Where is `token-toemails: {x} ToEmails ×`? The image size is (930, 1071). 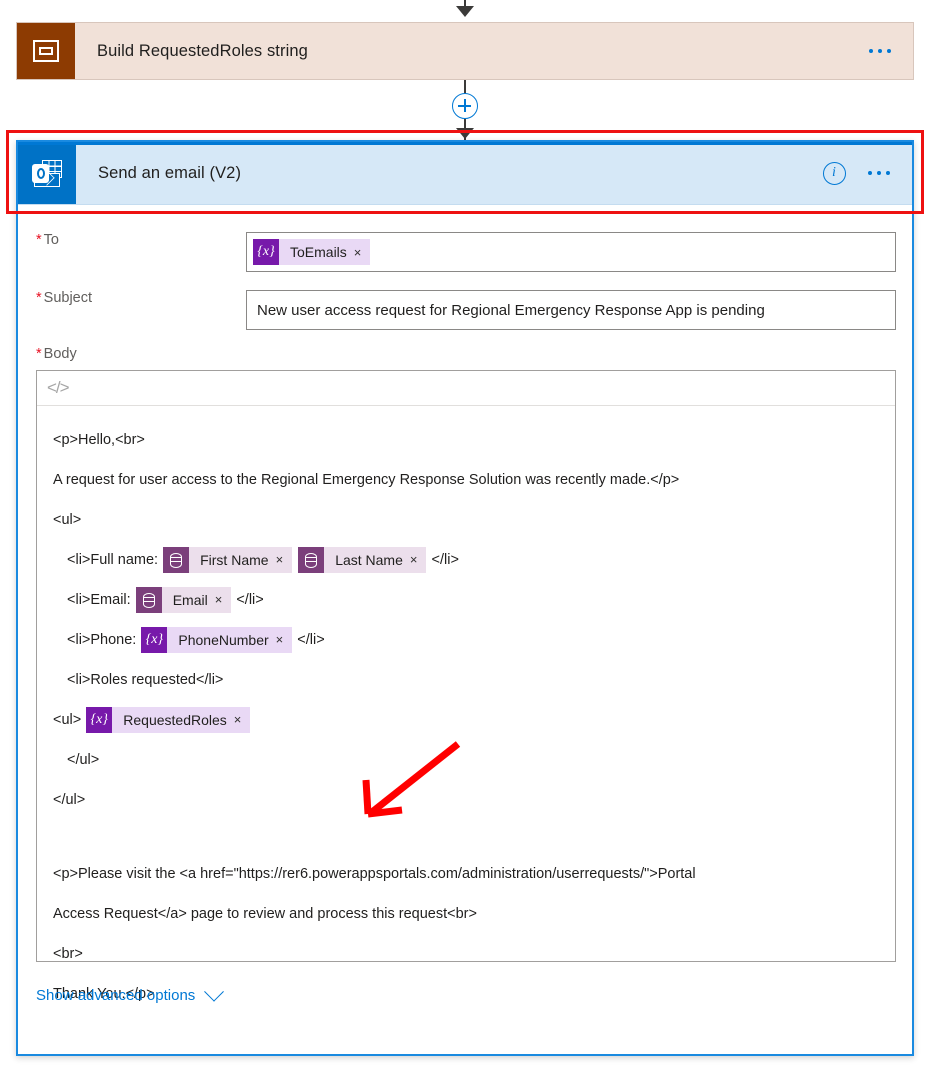 token-toemails: {x} ToEmails × is located at coordinates (312, 252).